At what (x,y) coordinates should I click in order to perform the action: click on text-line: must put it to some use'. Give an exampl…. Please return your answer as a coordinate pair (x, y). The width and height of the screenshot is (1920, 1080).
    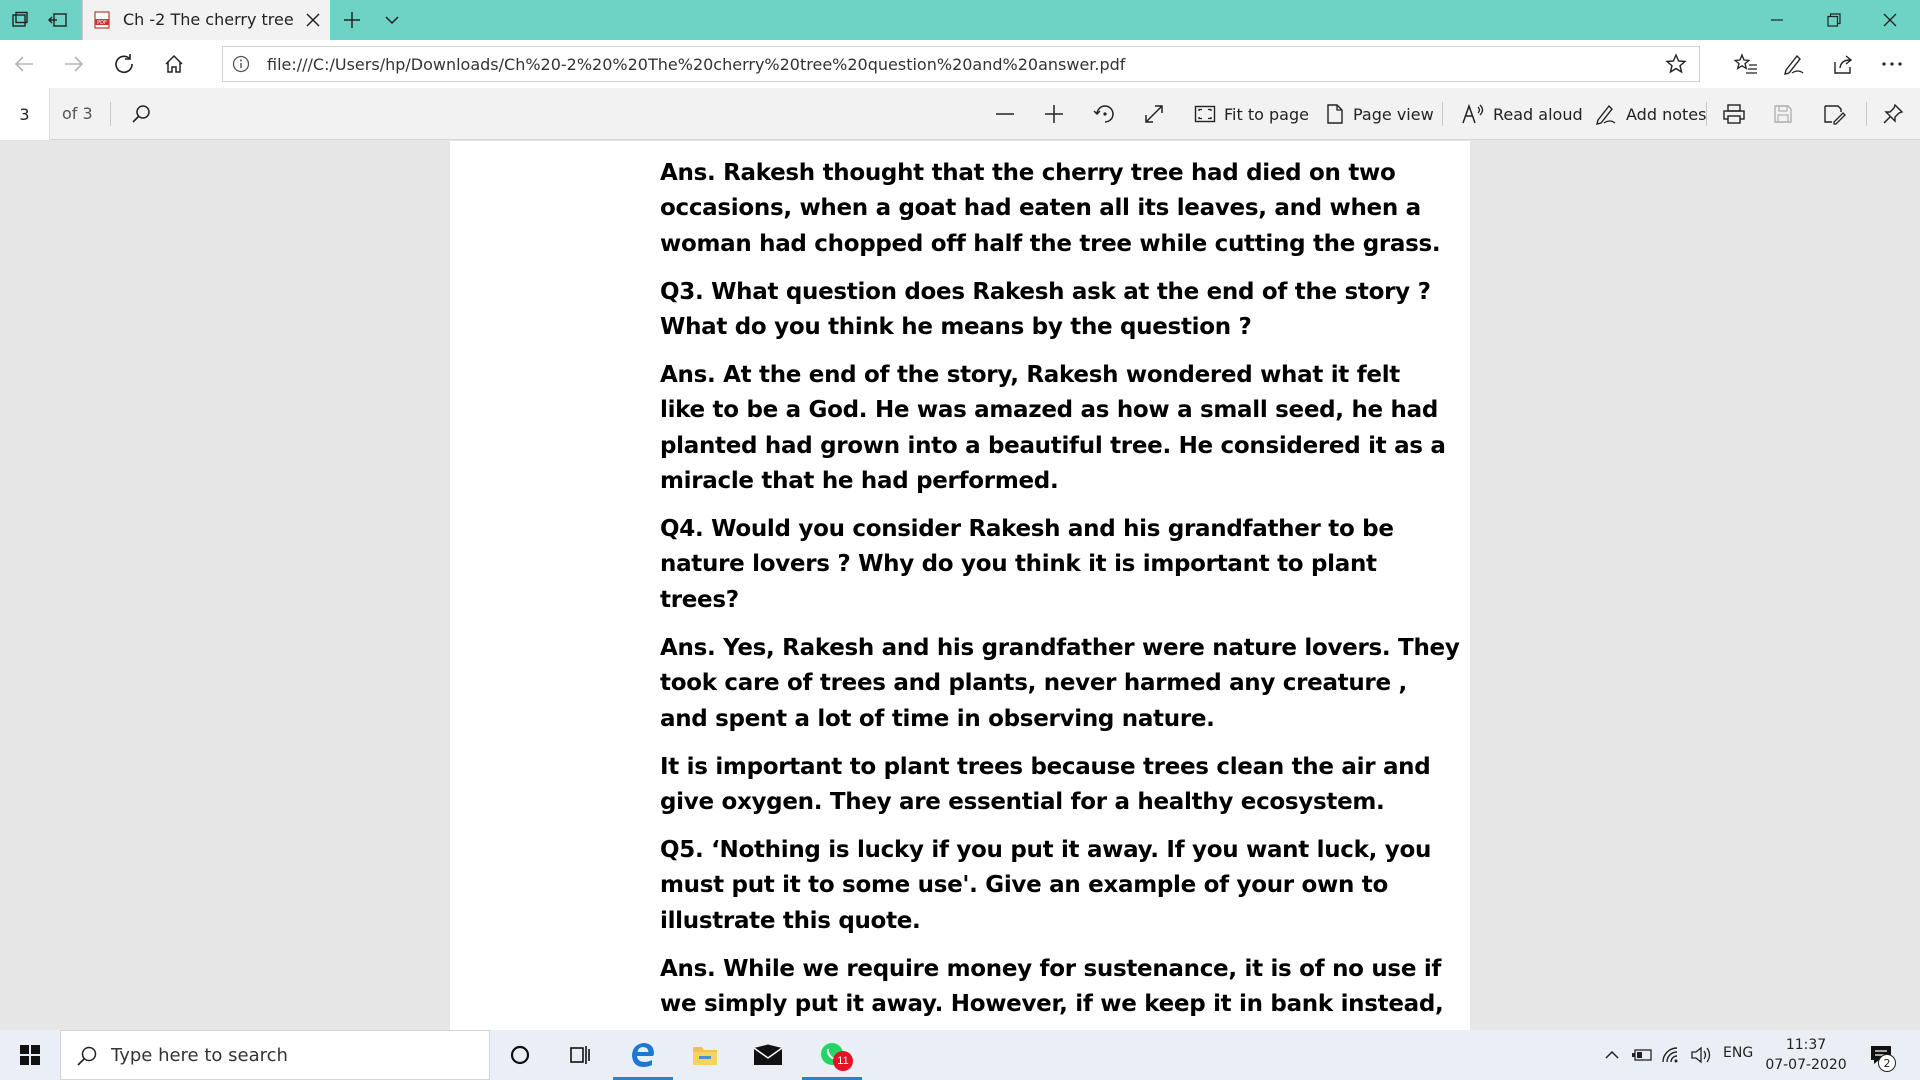
    Looking at the image, I should click on (1024, 885).